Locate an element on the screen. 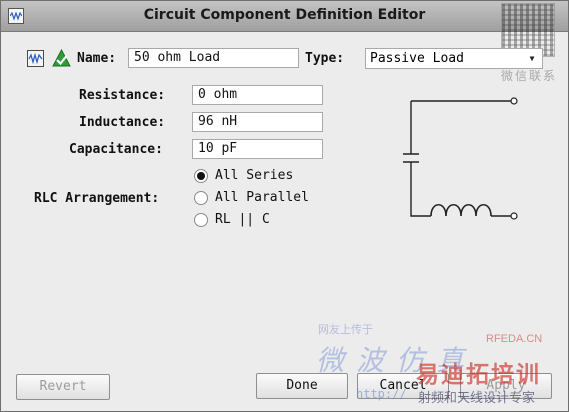 The width and height of the screenshot is (569, 412). watermark-site: RFEDA.CN is located at coordinates (514, 339).